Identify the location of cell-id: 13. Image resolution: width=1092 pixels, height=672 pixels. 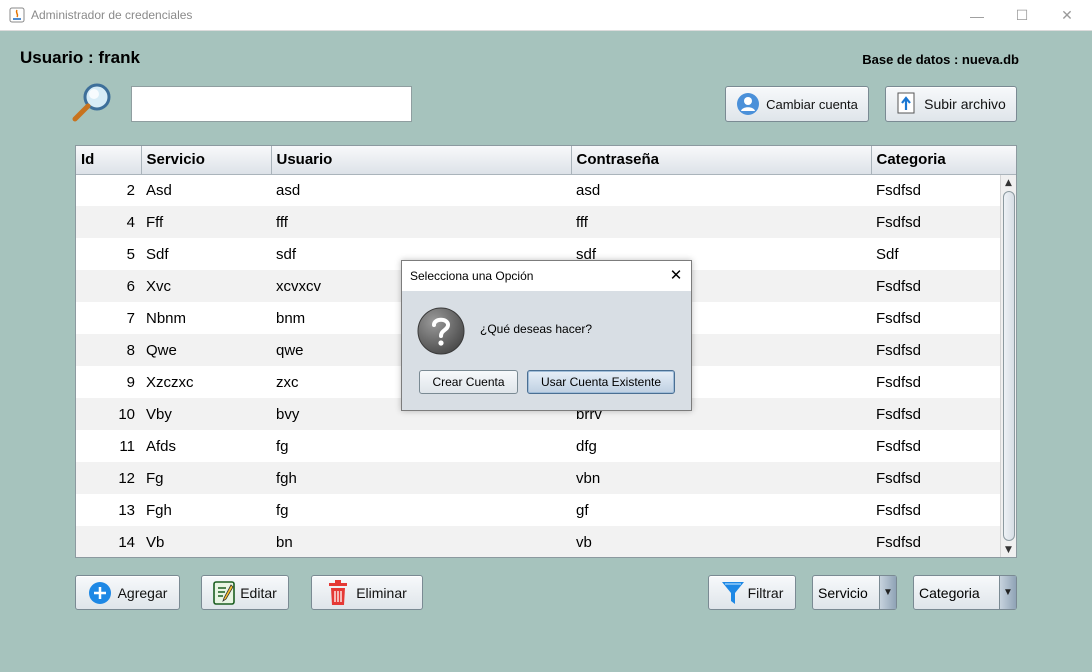
(126, 510).